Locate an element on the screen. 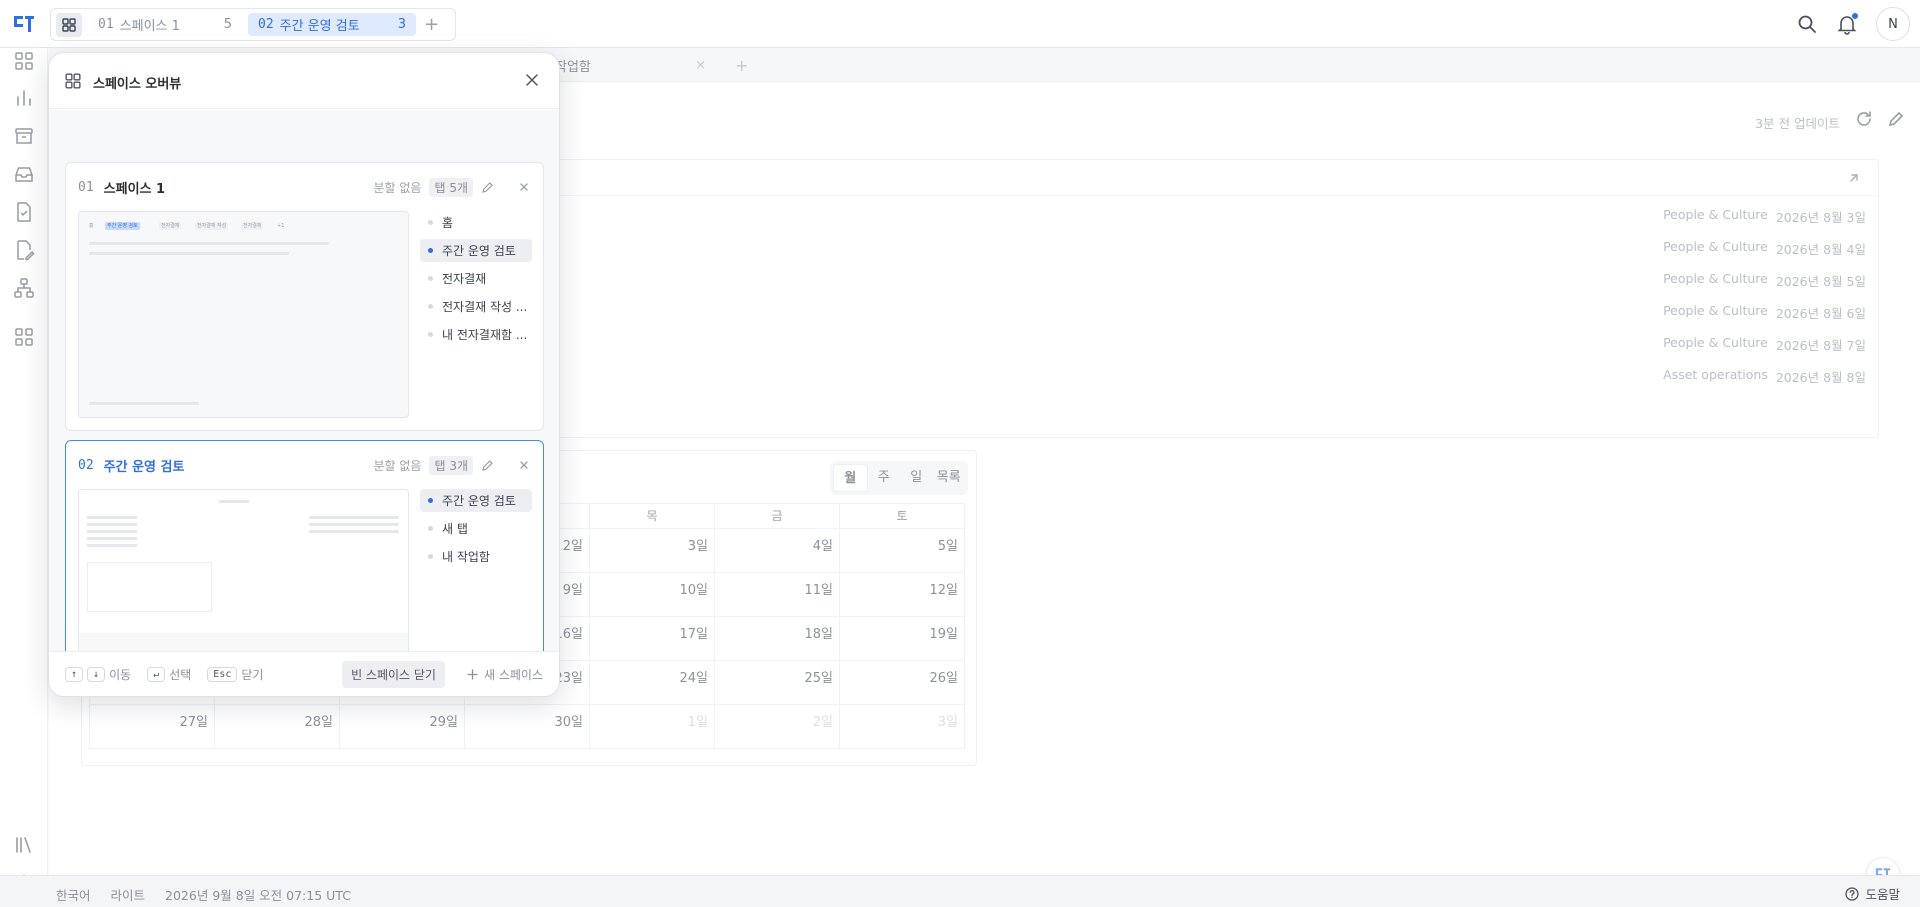 This screenshot has width=1920, height=907. refresh-icon is located at coordinates (1864, 119).